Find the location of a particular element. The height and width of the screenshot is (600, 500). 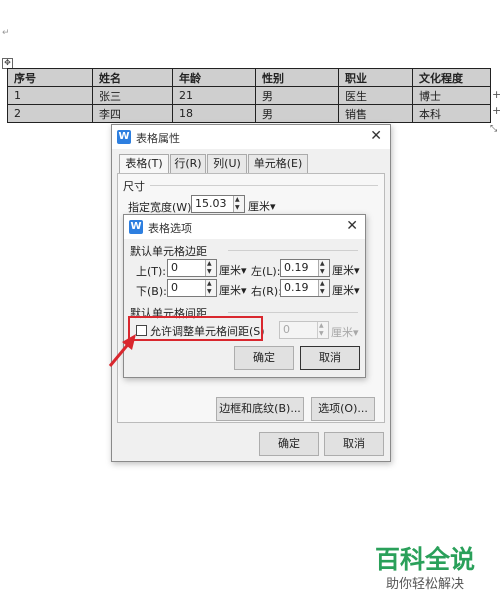

table-header-row: 序号 姓名 年龄 性别 职业 文化程度 is located at coordinates (249, 77).